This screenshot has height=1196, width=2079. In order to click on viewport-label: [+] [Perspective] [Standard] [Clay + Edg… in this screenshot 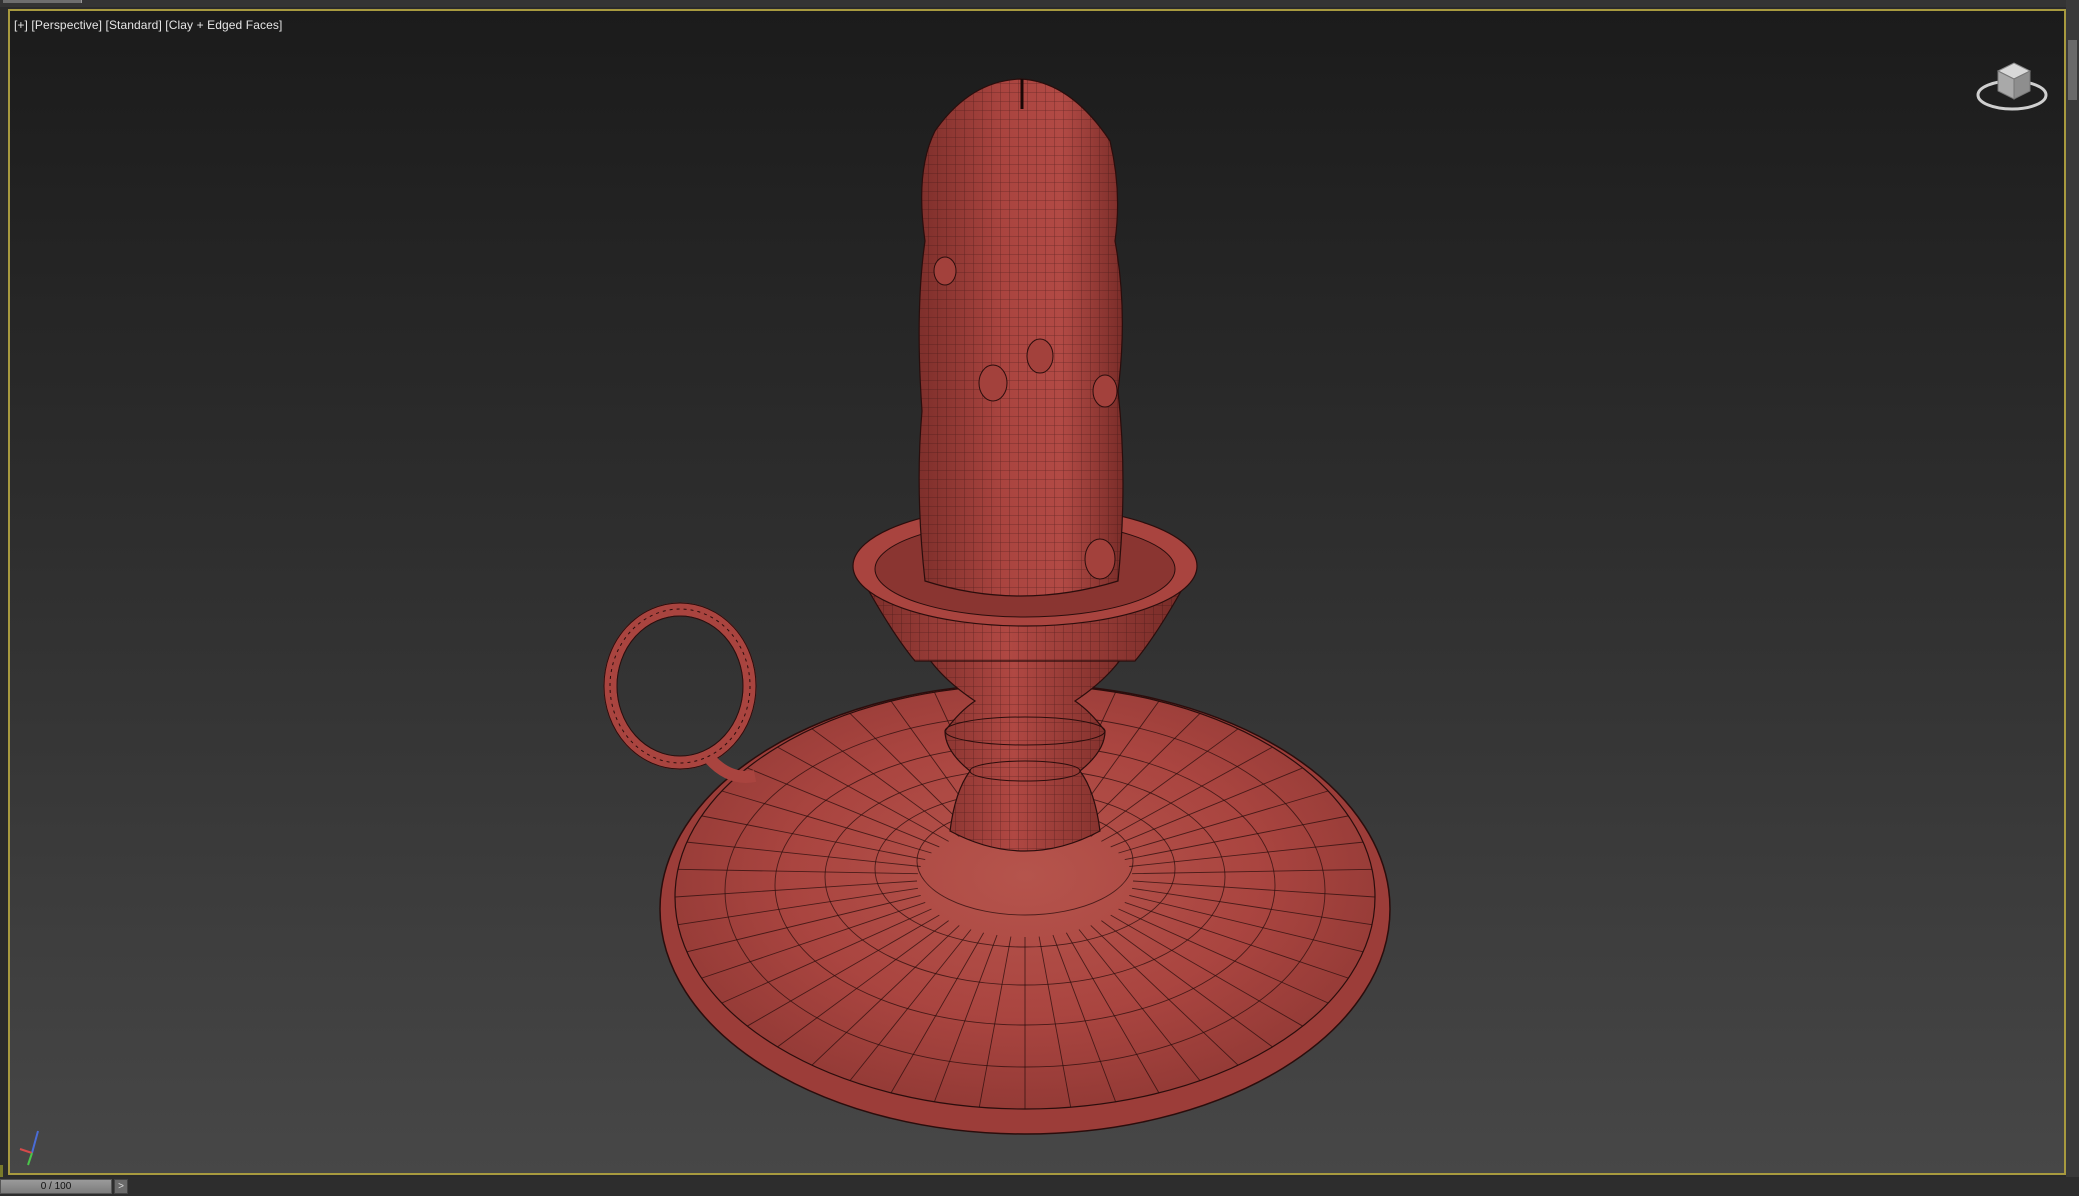, I will do `click(148, 25)`.